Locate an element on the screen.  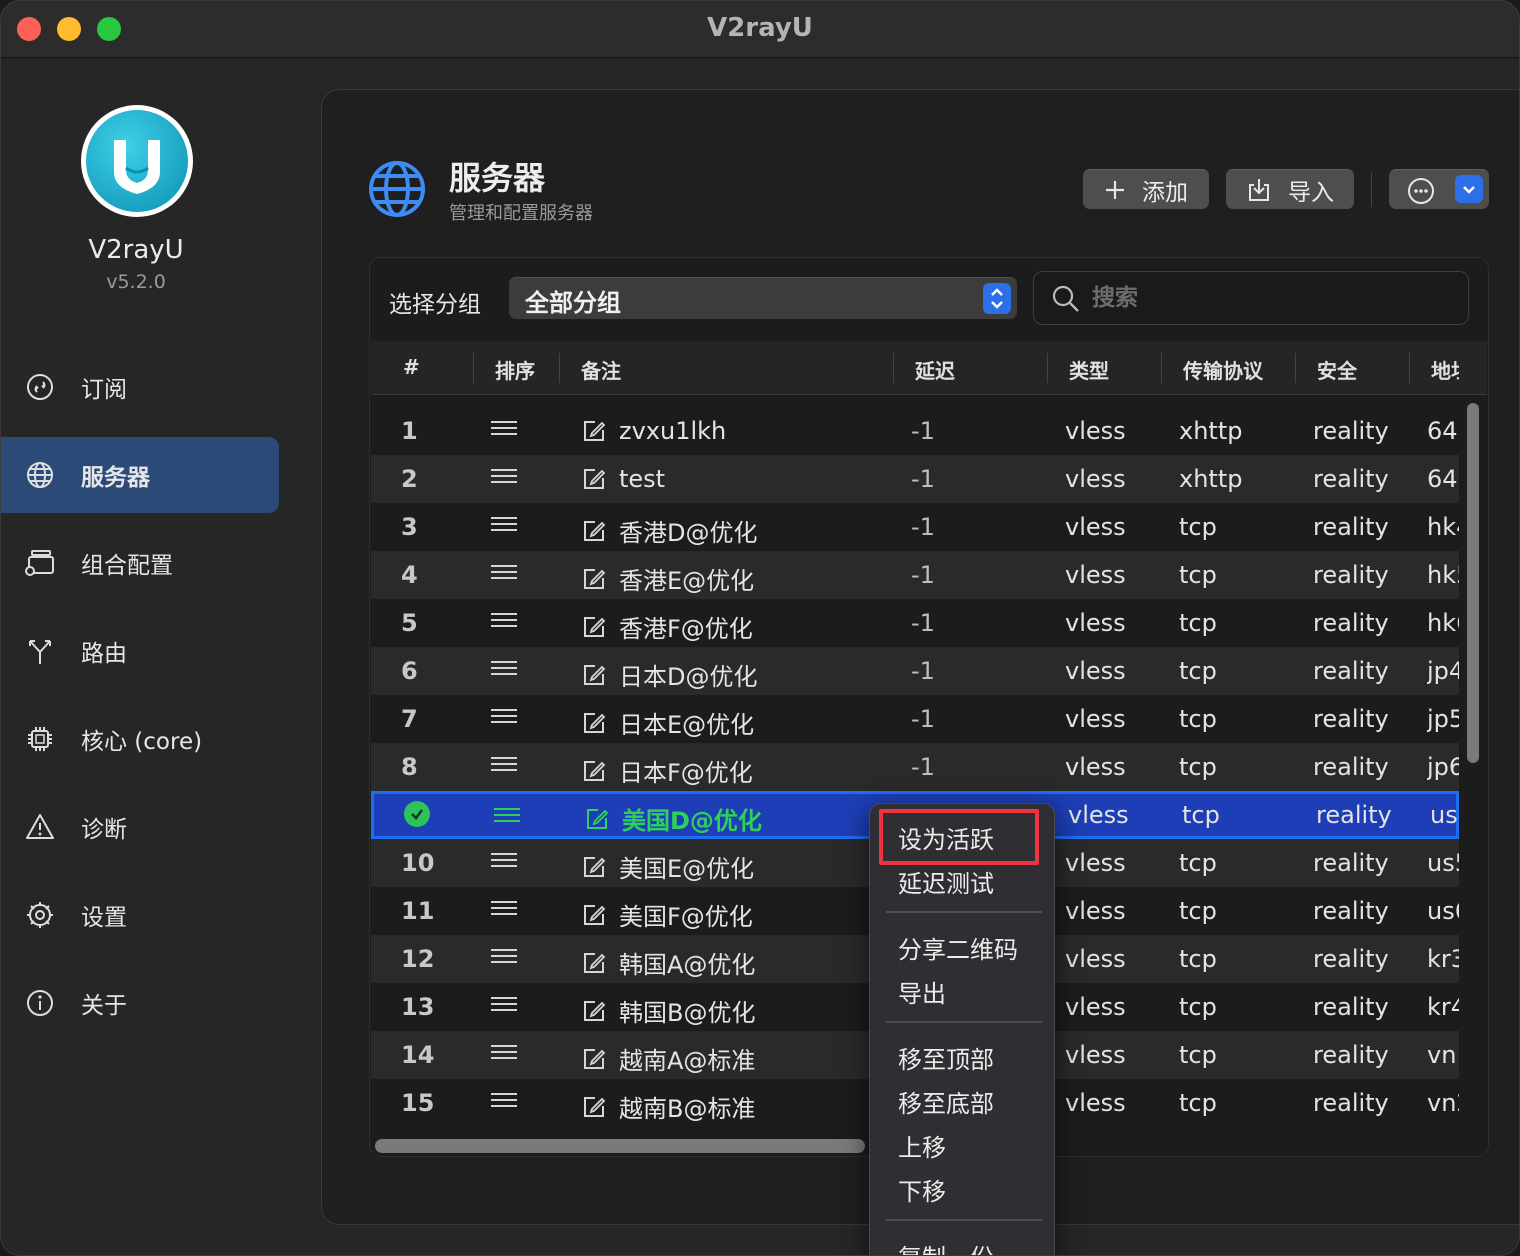
table-row: 4 香港E@优化 -1 vless tcp reality hk5 is located at coordinates (915, 575).